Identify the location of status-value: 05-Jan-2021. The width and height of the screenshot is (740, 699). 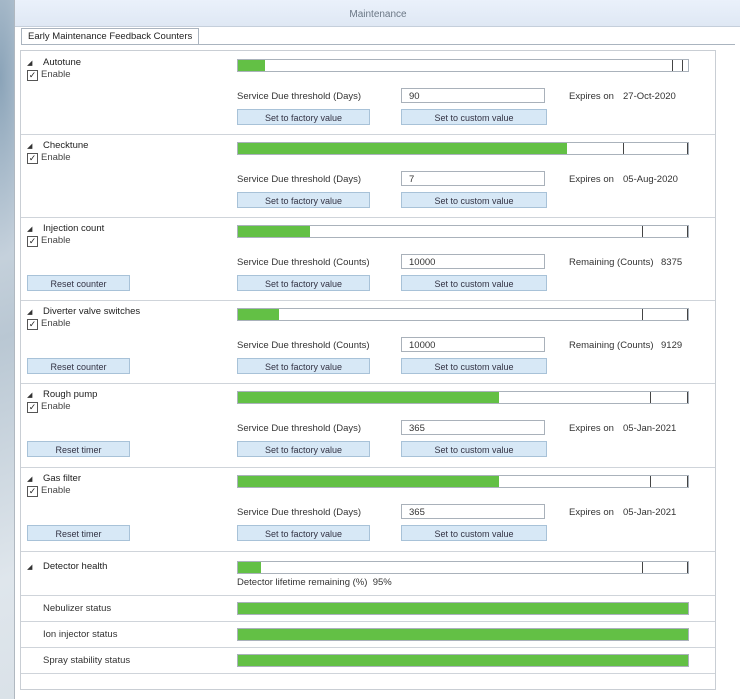
(650, 428).